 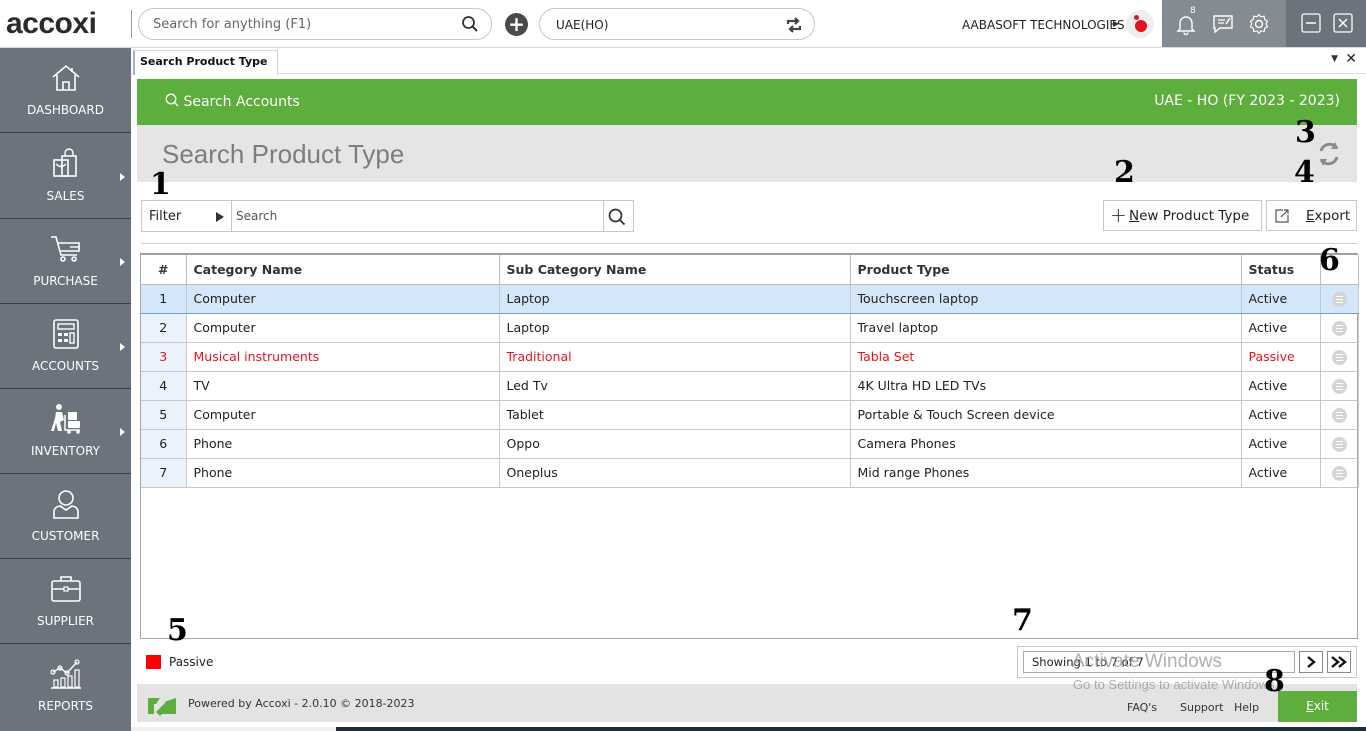 What do you see at coordinates (1046, 415) in the screenshot?
I see `product-type-cell: Portable & Touch Screen device` at bounding box center [1046, 415].